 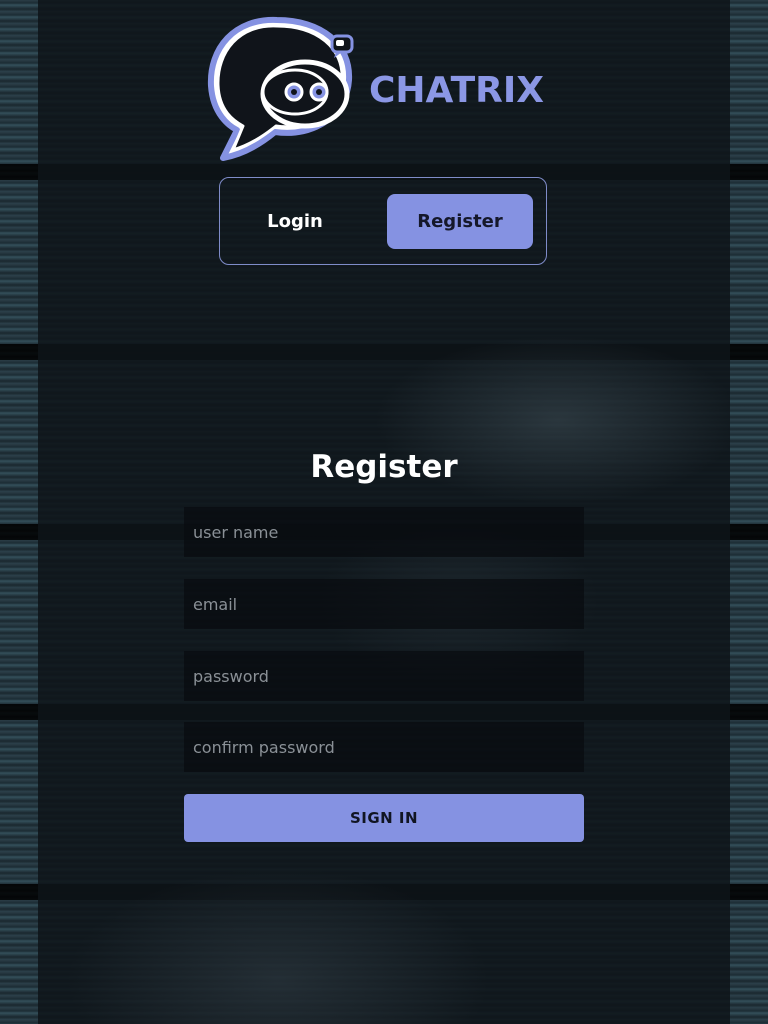 What do you see at coordinates (295, 221) in the screenshot?
I see `tab-login: Login` at bounding box center [295, 221].